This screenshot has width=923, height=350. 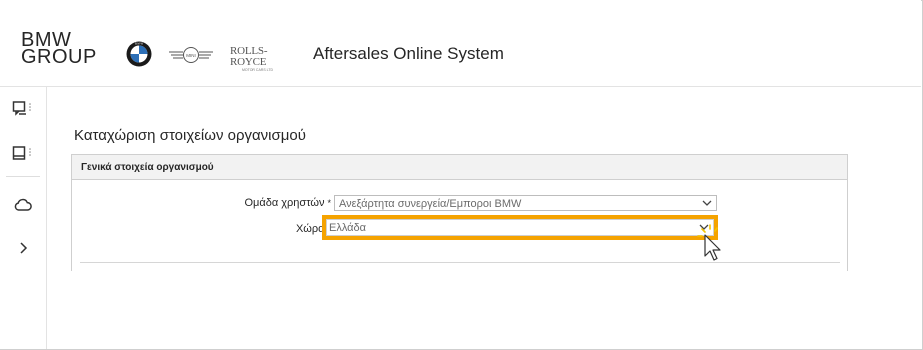 What do you see at coordinates (460, 262) in the screenshot?
I see `panel-divider` at bounding box center [460, 262].